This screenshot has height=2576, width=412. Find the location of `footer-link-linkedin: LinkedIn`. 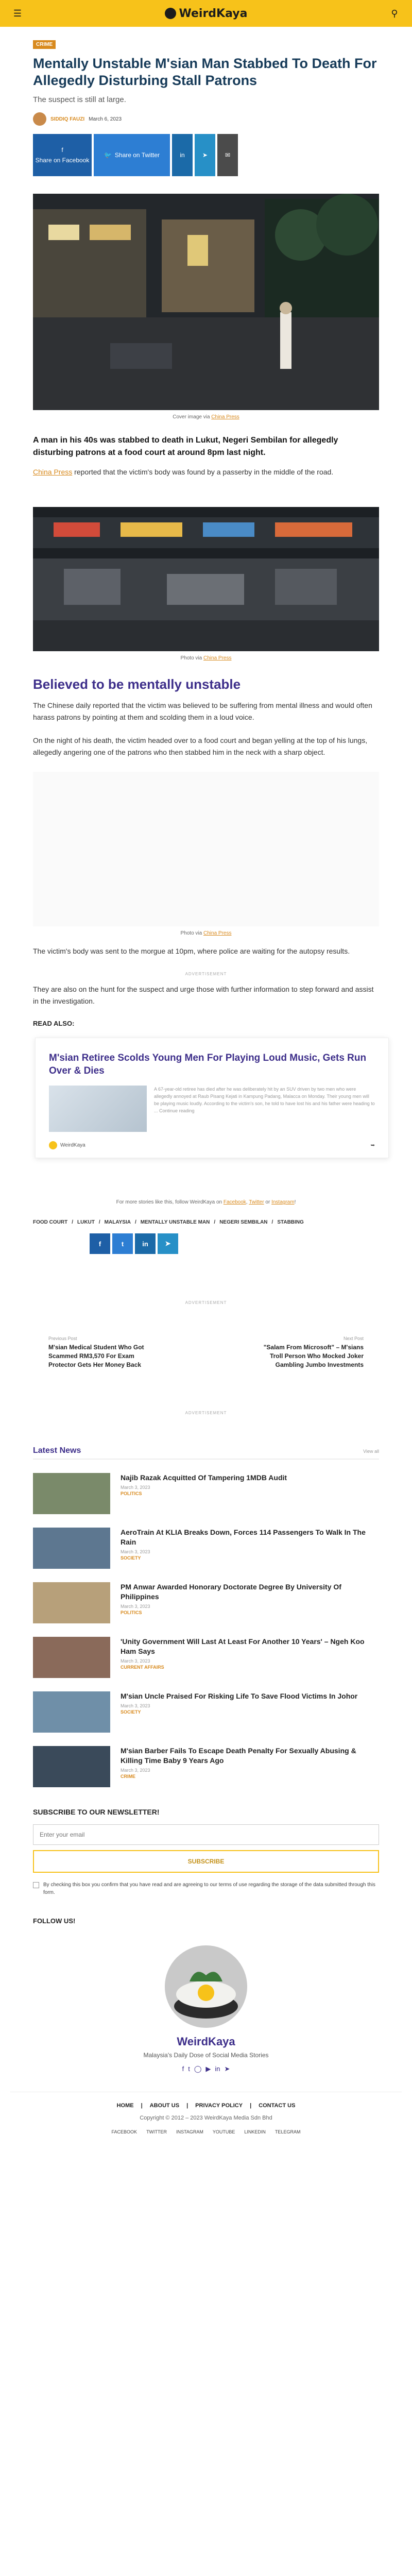

footer-link-linkedin: LinkedIn is located at coordinates (255, 2131).